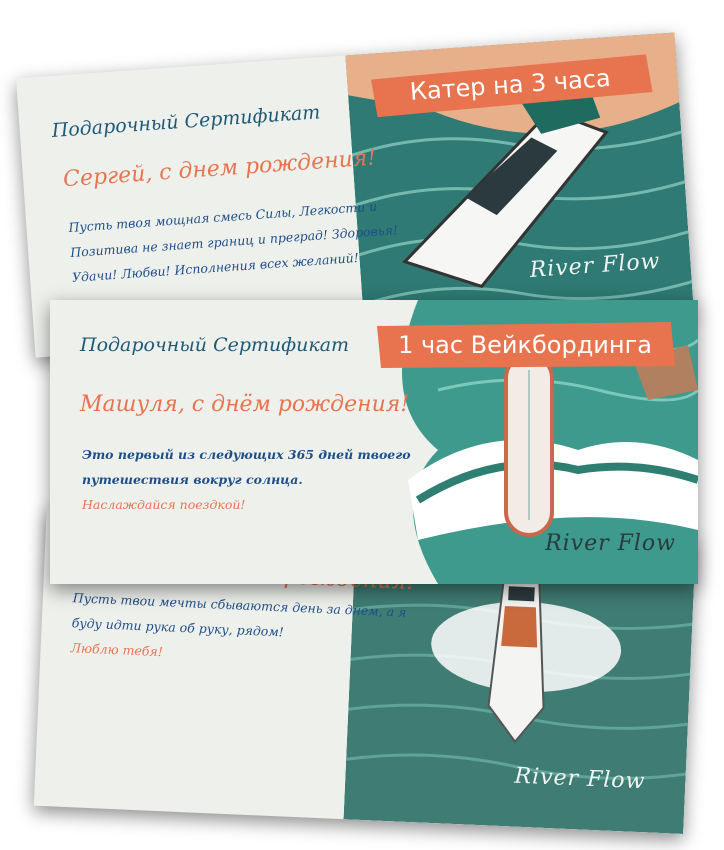 The width and height of the screenshot is (724, 850). What do you see at coordinates (245, 404) in the screenshot?
I see `greeting: Машуля, с днём рождения!` at bounding box center [245, 404].